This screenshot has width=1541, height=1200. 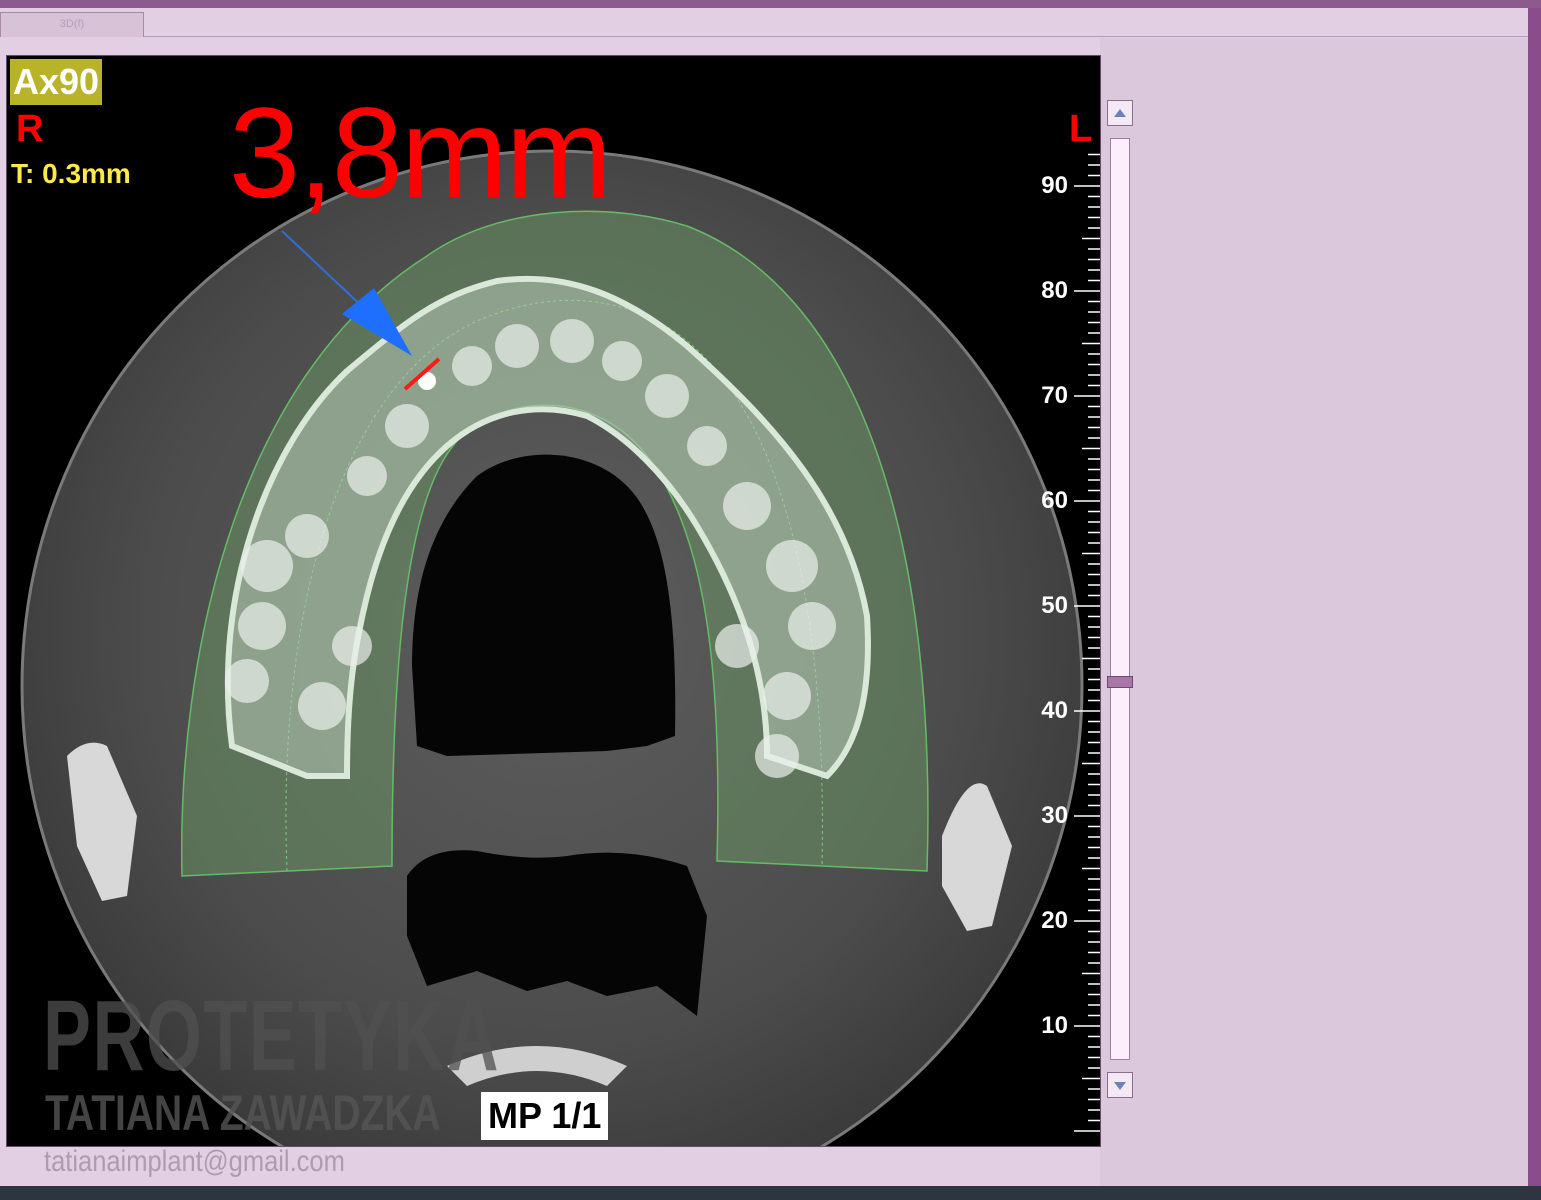 What do you see at coordinates (71, 173) in the screenshot?
I see `slice-thickness-label: T: 0.3mm` at bounding box center [71, 173].